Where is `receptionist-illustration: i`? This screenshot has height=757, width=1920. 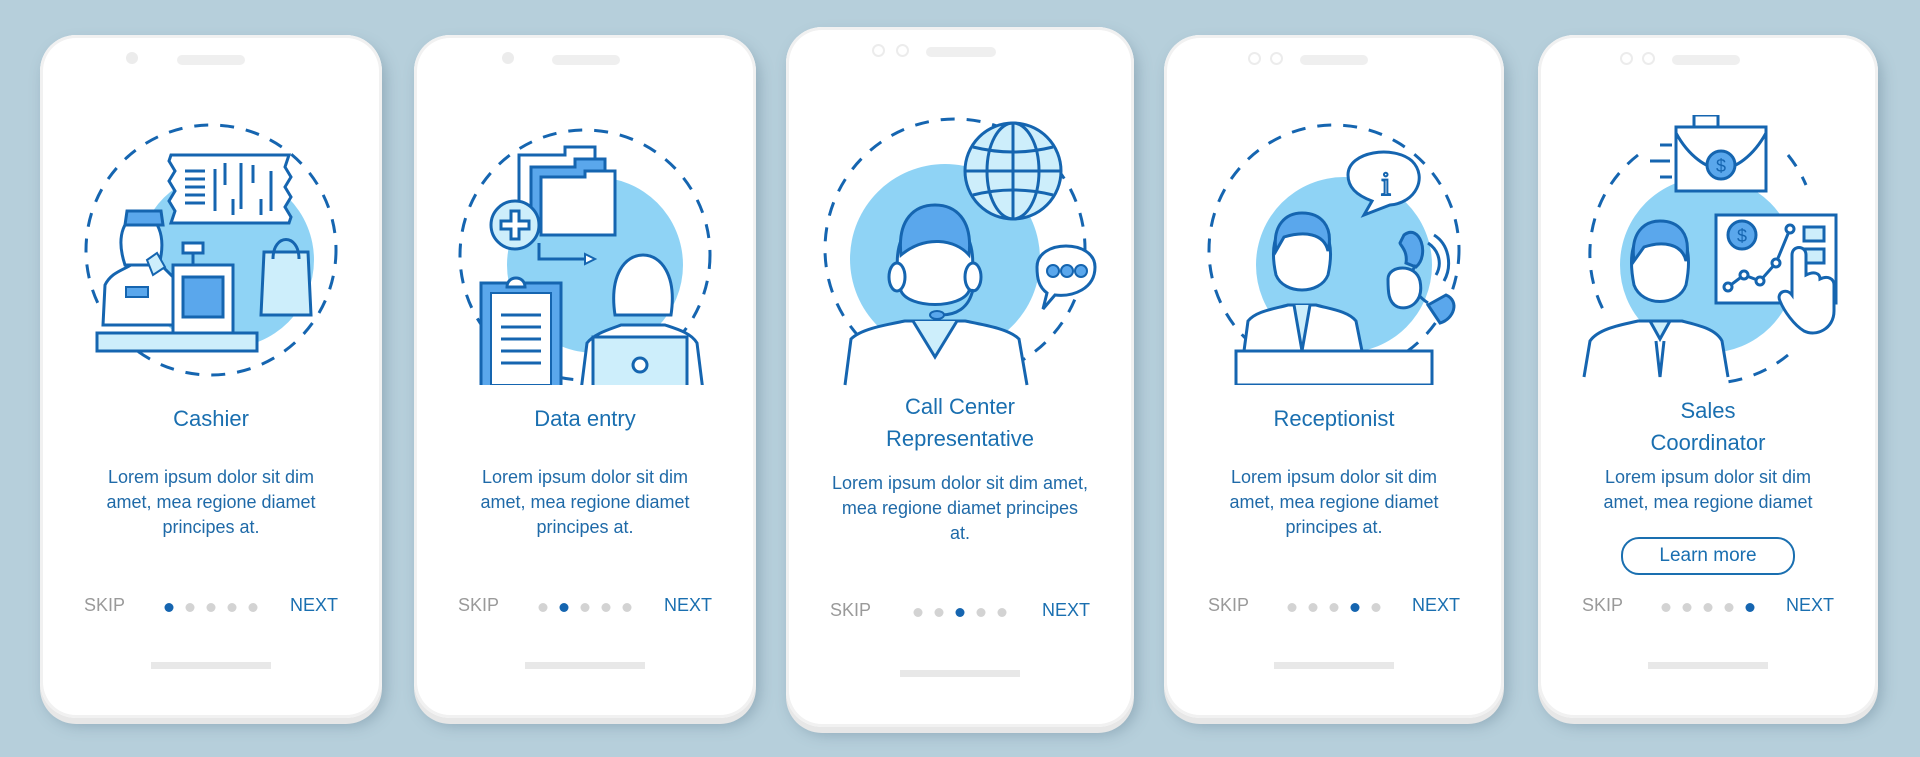 receptionist-illustration: i is located at coordinates (1334, 250).